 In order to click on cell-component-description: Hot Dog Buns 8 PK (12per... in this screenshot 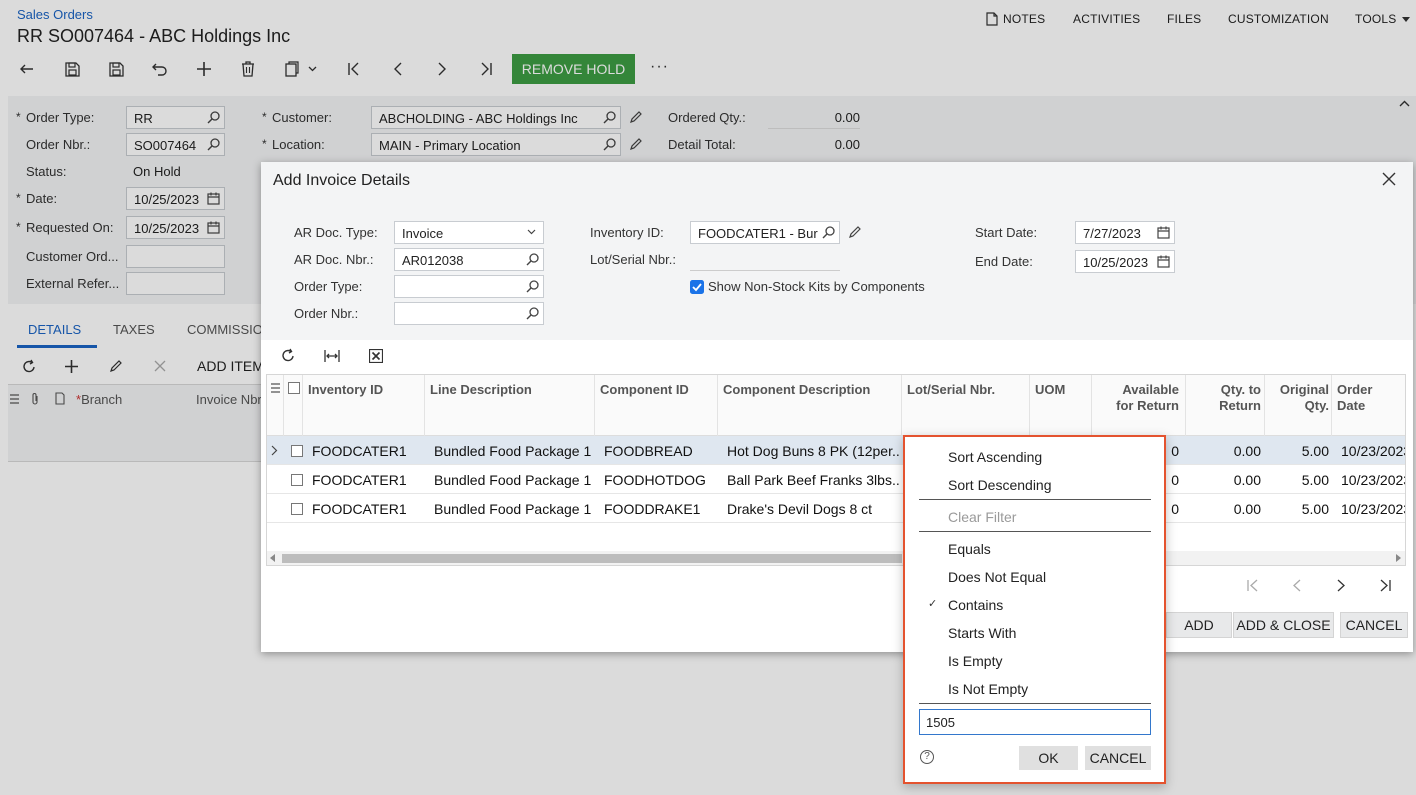, I will do `click(813, 451)`.